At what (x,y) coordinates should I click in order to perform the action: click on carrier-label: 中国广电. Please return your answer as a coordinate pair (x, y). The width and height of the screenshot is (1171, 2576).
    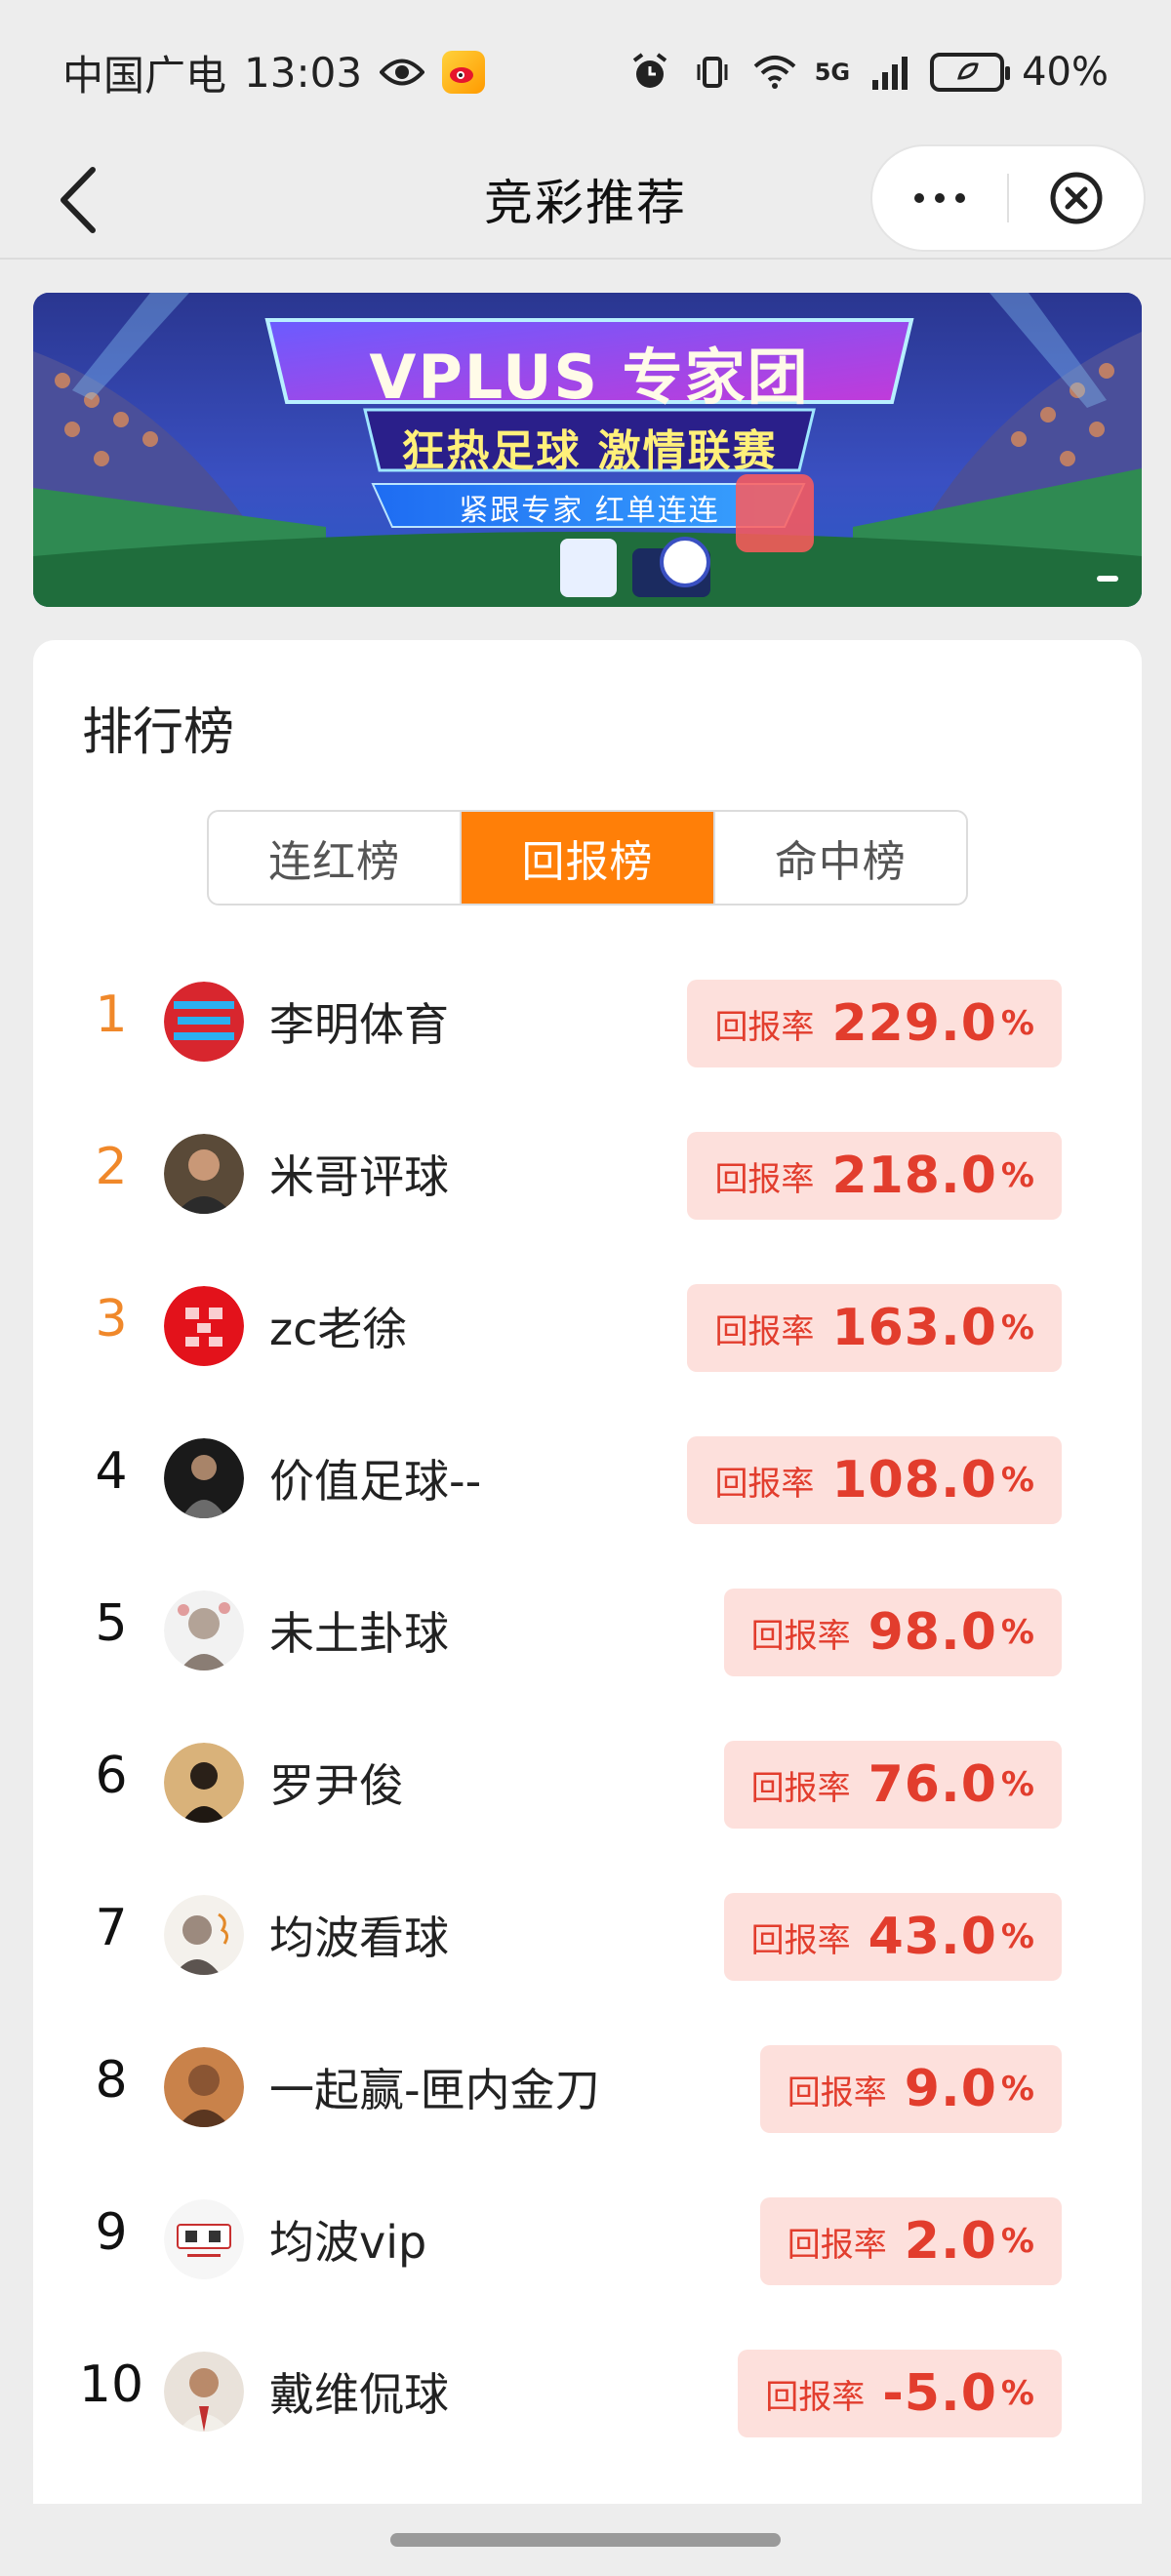
    Looking at the image, I should click on (144, 75).